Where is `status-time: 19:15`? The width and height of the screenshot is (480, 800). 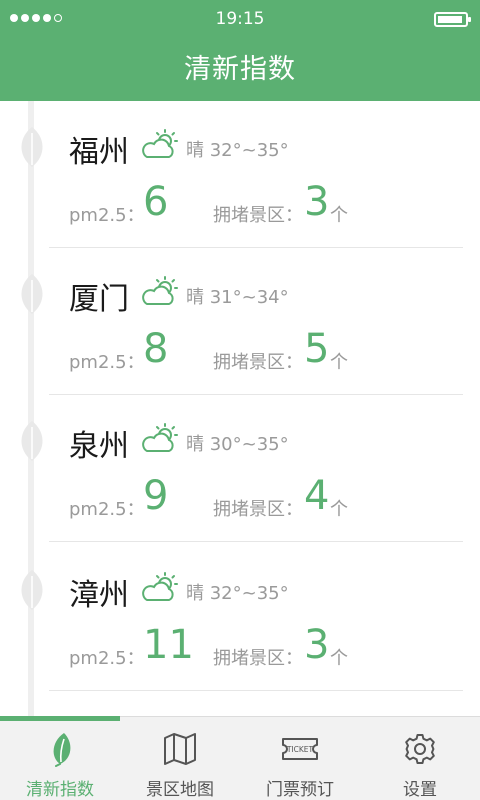
status-time: 19:15 is located at coordinates (240, 19).